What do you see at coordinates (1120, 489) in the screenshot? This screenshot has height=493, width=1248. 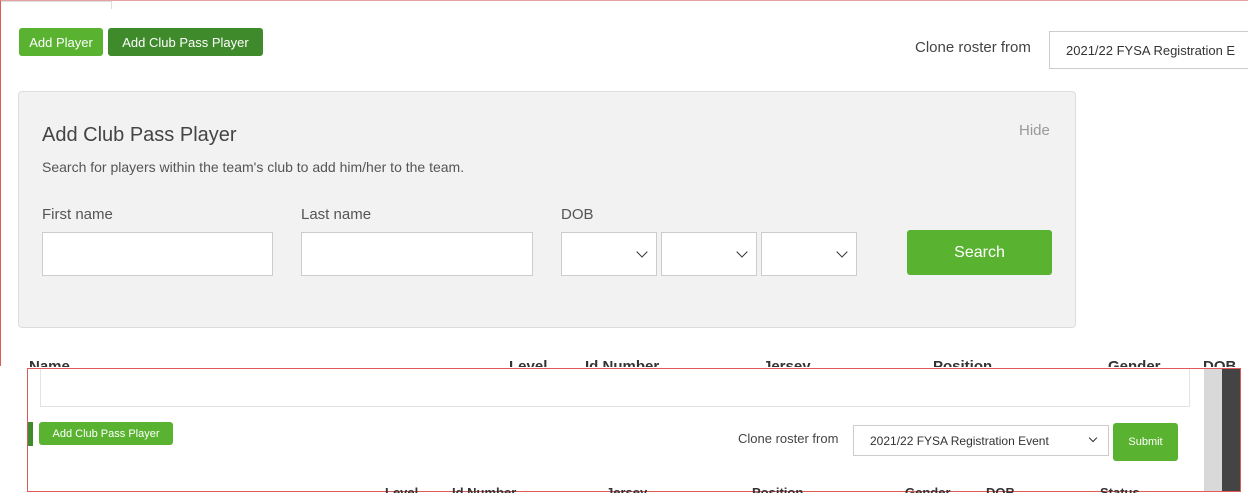 I see `header-status-2: Status` at bounding box center [1120, 489].